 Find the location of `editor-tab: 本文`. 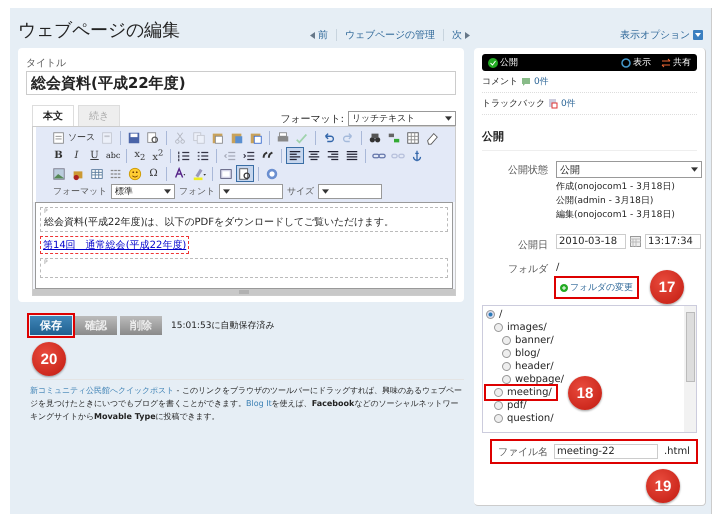

editor-tab: 本文 is located at coordinates (53, 115).